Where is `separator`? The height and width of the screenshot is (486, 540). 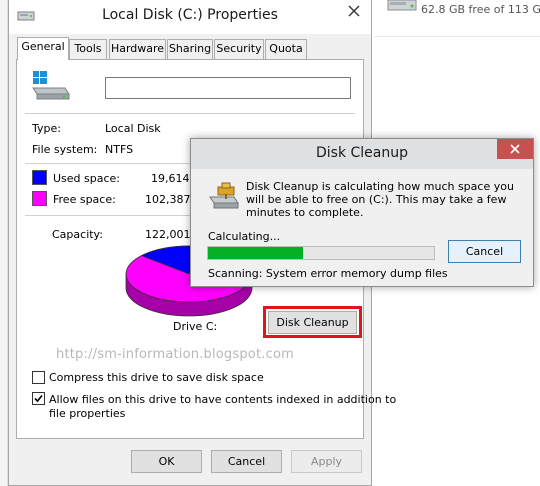 separator is located at coordinates (190, 113).